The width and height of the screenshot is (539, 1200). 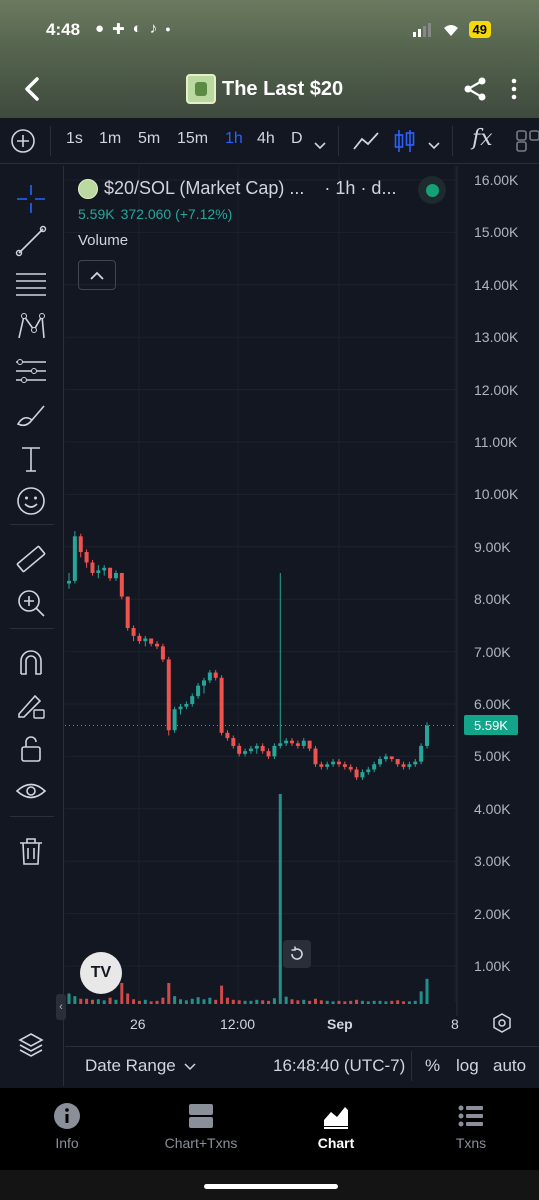 I want to click on interval-4h: 4h, so click(x=266, y=139).